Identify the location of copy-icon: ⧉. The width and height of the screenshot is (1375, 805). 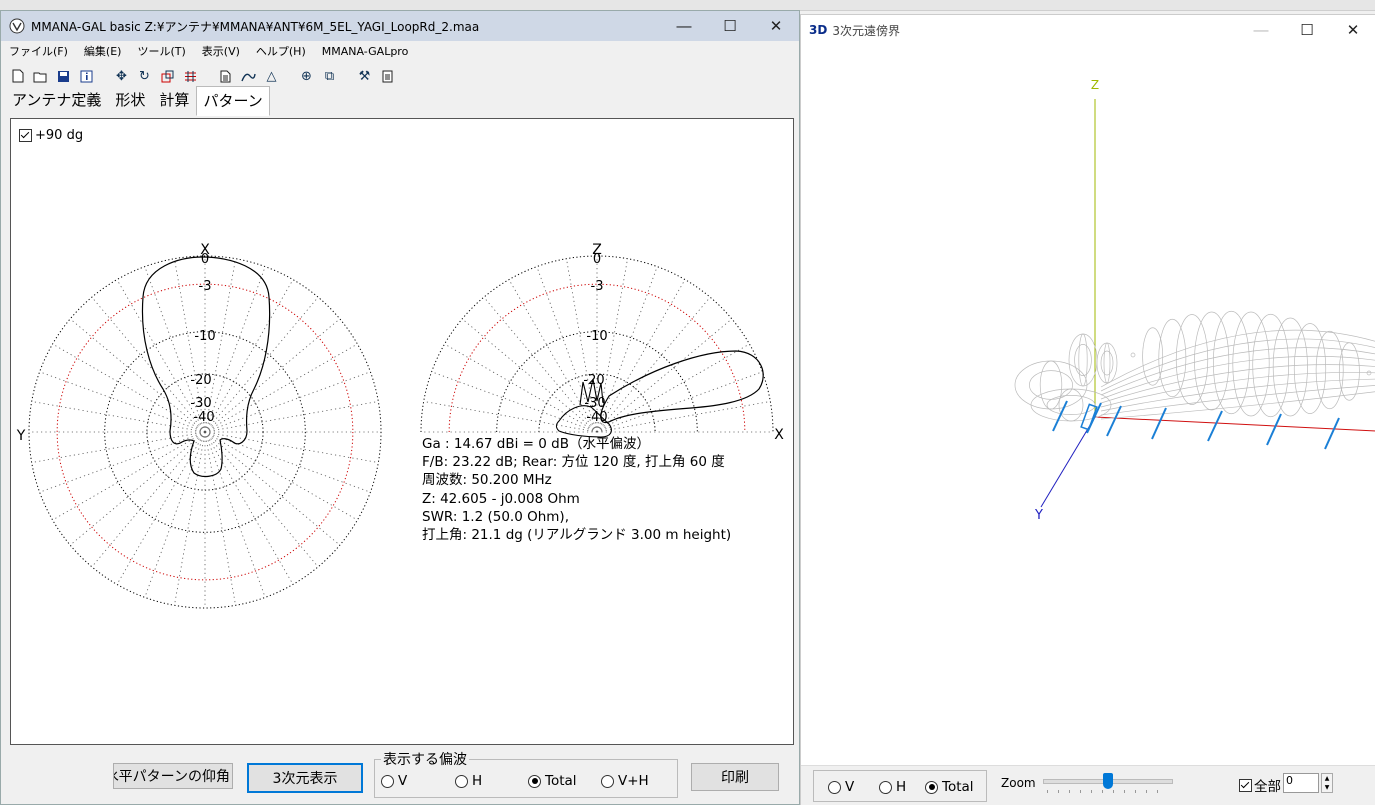
(329, 76).